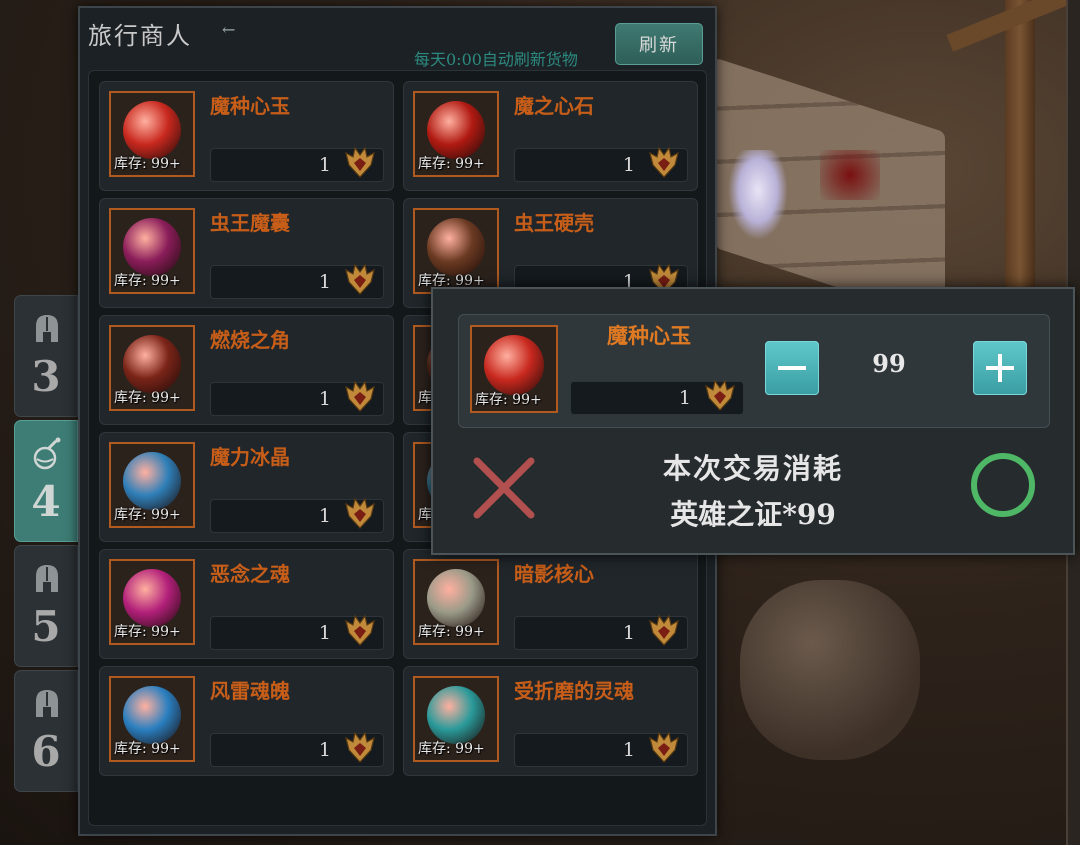  Describe the element at coordinates (574, 691) in the screenshot. I see `item-name: 受折磨的灵魂` at that location.